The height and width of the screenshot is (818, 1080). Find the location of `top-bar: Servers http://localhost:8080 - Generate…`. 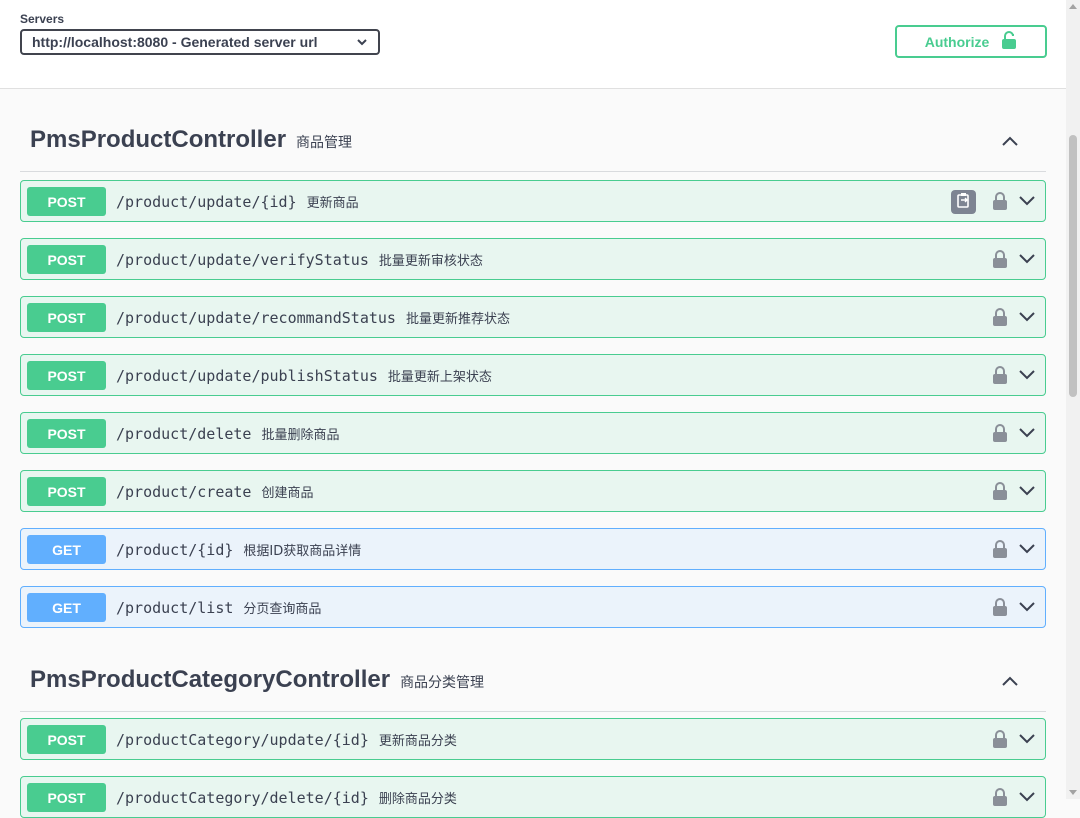

top-bar: Servers http://localhost:8080 - Generate… is located at coordinates (533, 44).